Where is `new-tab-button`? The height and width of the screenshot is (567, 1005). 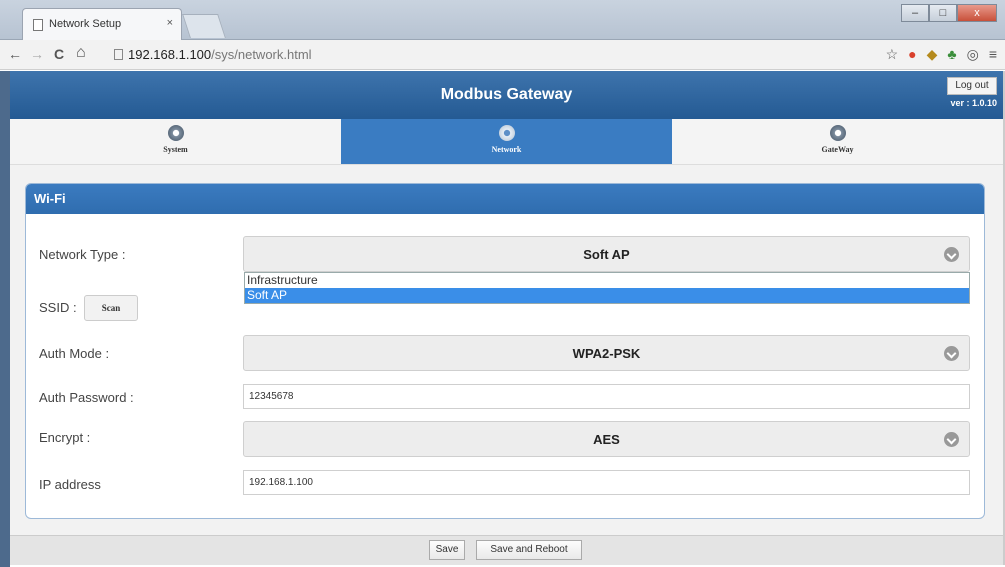
new-tab-button is located at coordinates (204, 26).